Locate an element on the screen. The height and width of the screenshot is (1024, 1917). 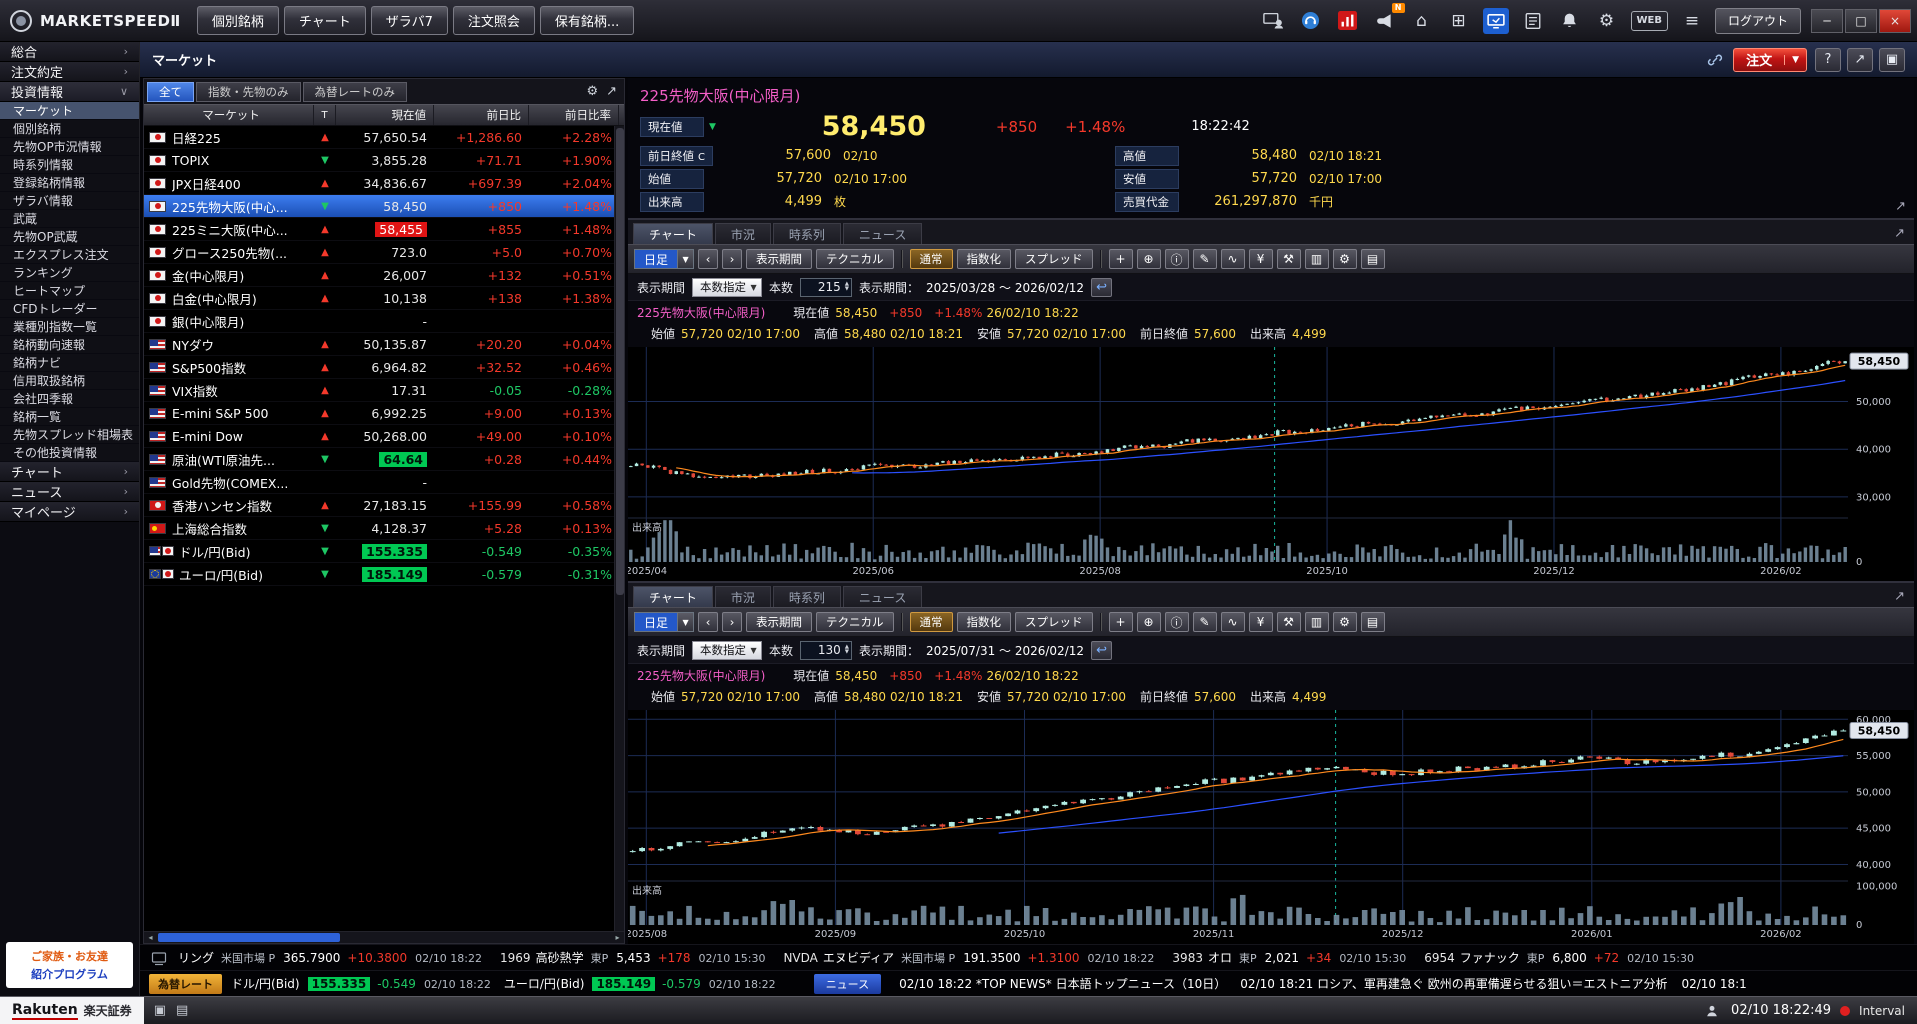
reload-icon: ↩ is located at coordinates (1102, 287).